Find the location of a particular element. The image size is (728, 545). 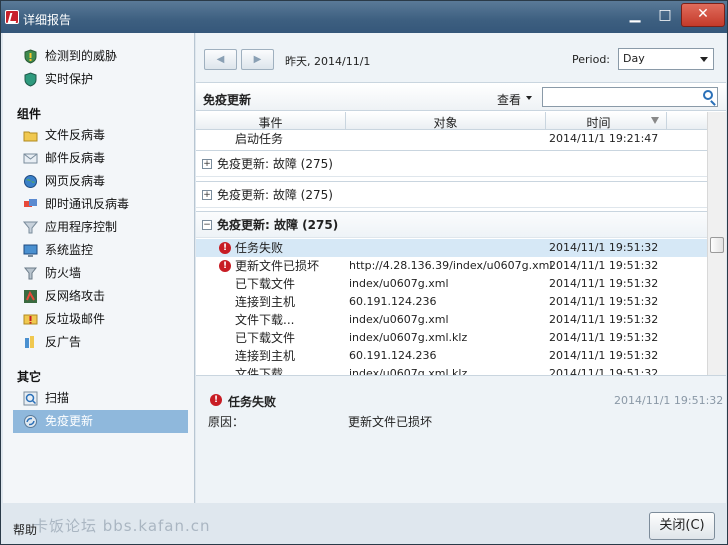

sidebar-item-firewall: 防火墙 is located at coordinates (100, 273).